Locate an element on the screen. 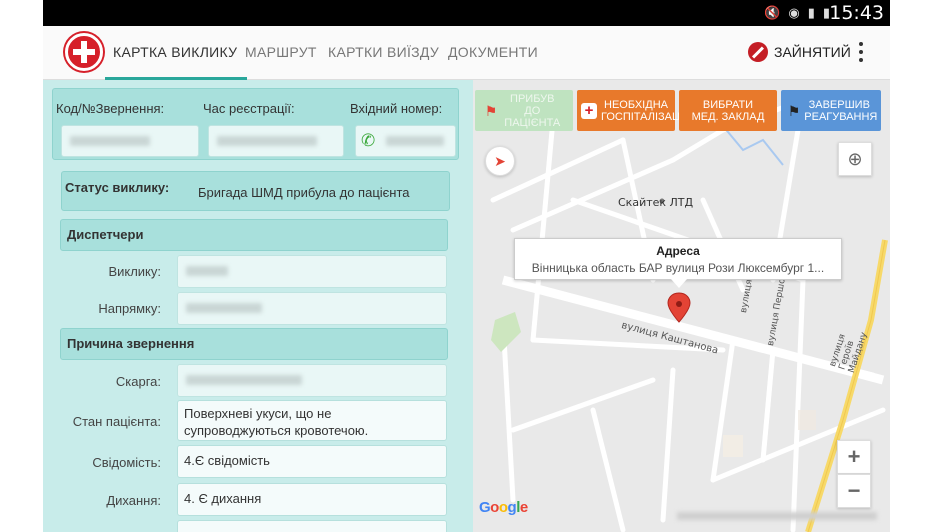  tab-documents: ДОКУМЕНТИ is located at coordinates (493, 53).